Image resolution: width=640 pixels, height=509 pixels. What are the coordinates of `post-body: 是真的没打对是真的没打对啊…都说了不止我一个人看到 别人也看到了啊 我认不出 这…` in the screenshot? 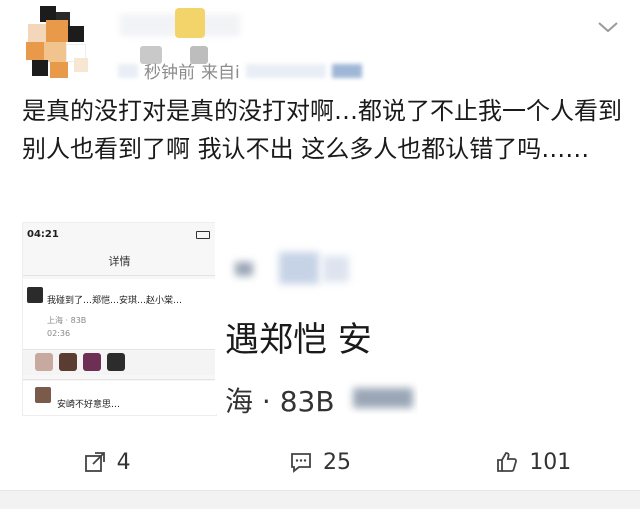 It's located at (322, 130).